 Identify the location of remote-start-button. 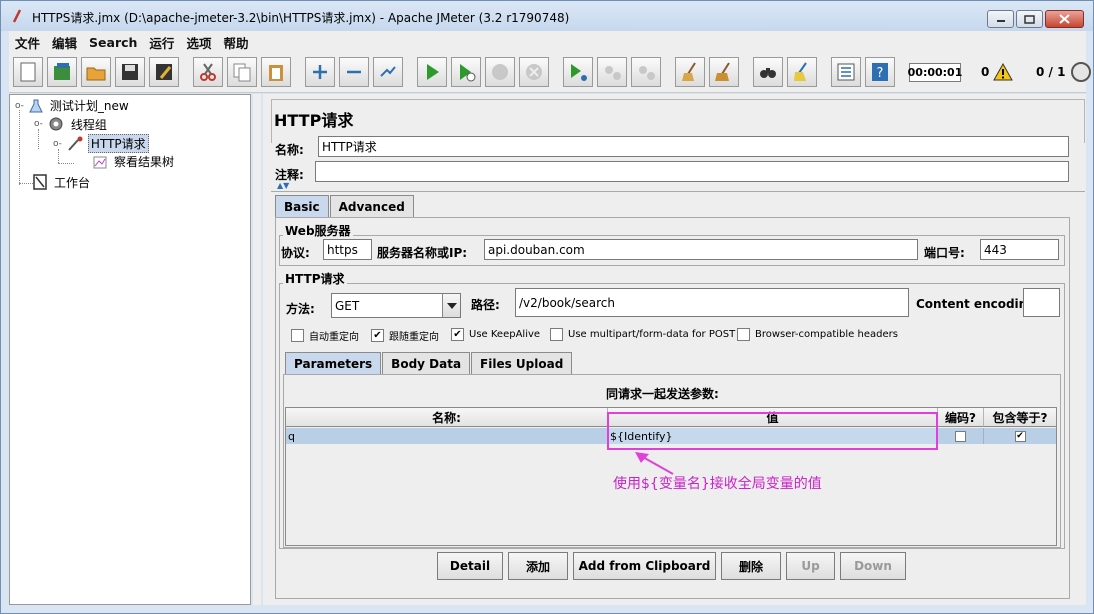
(578, 72).